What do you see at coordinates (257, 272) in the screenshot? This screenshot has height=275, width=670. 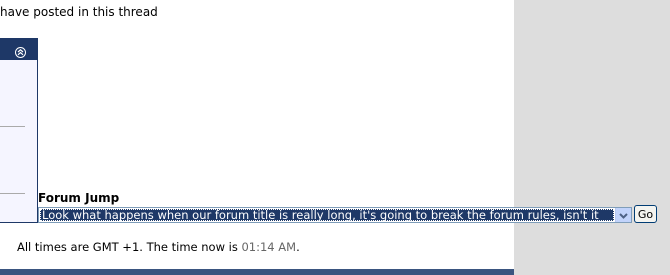 I see `footer-bar` at bounding box center [257, 272].